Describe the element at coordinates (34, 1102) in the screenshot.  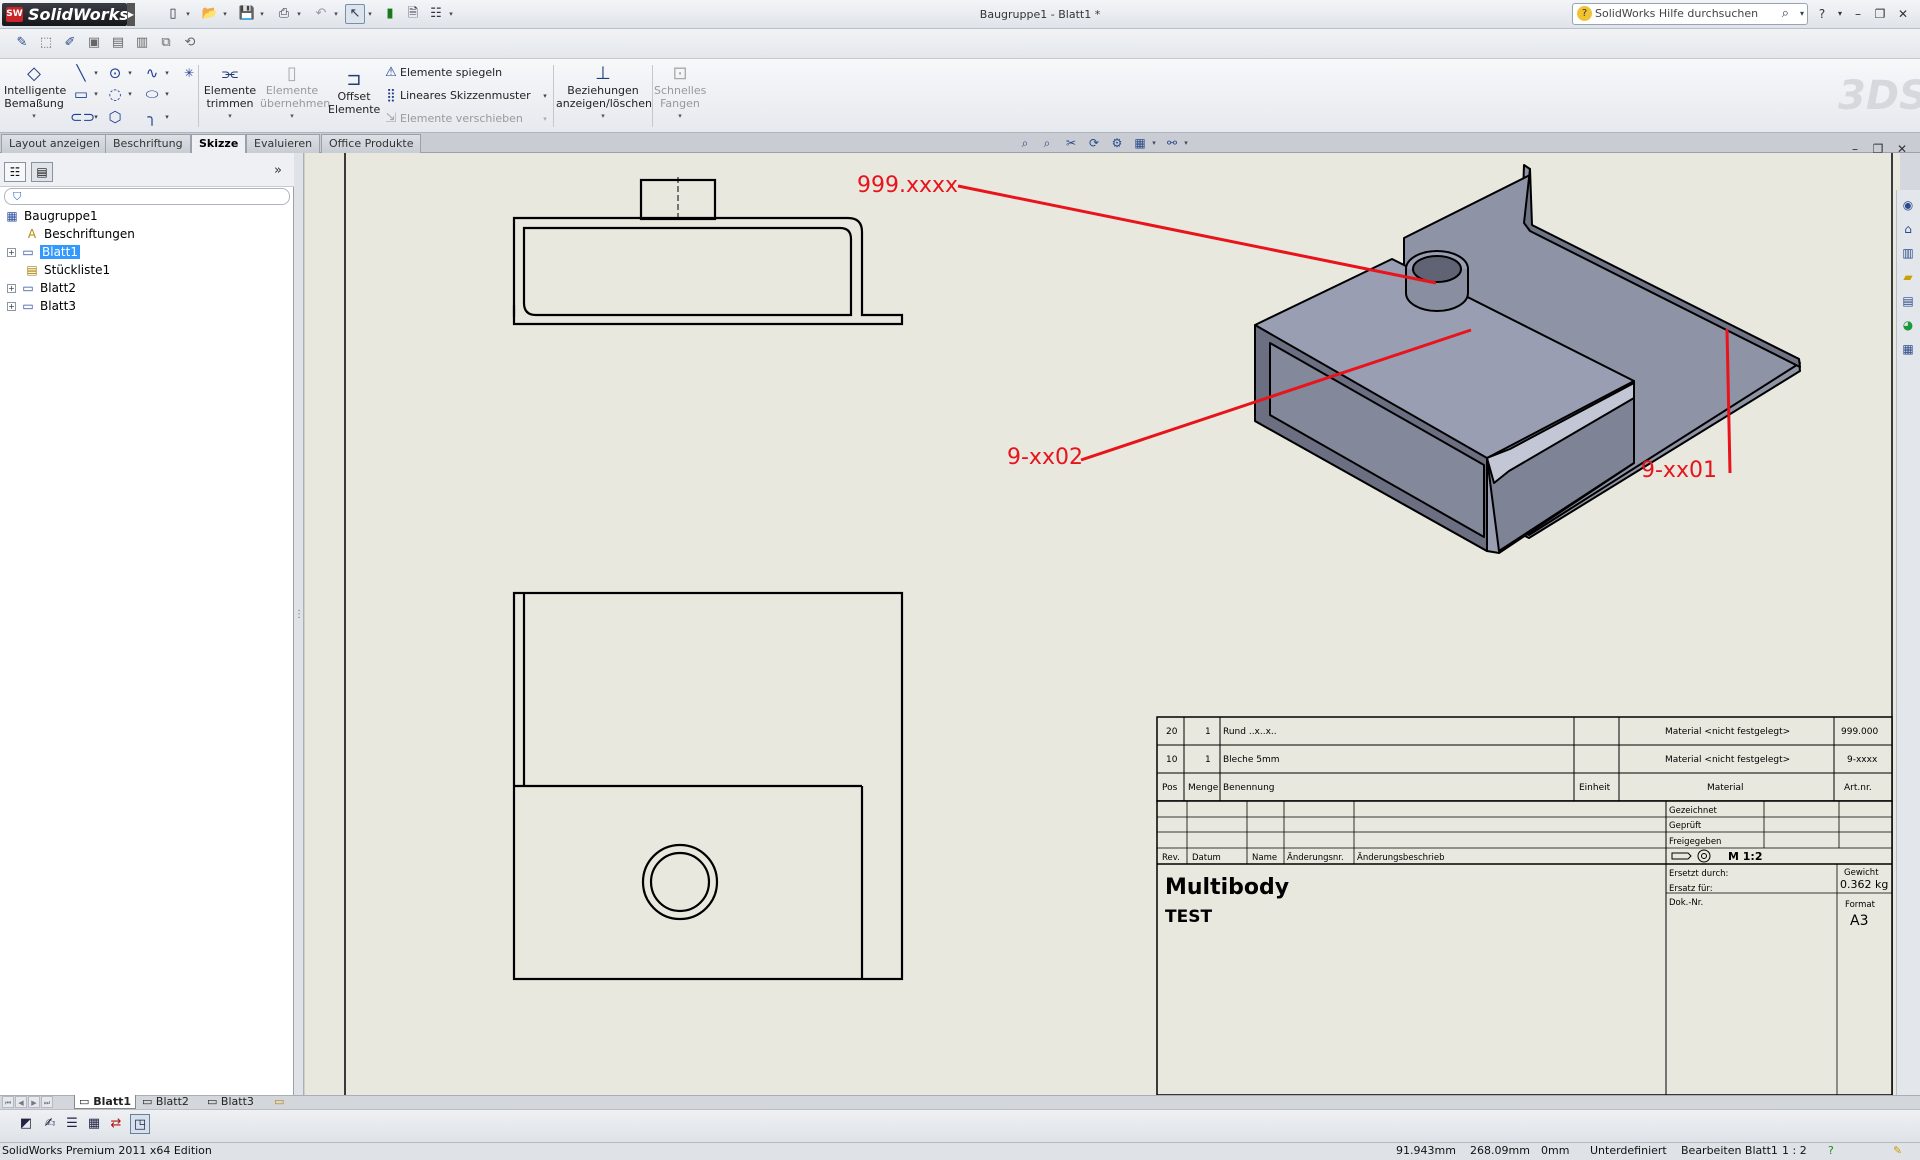
I see `next-sheet-icon: ▶` at that location.